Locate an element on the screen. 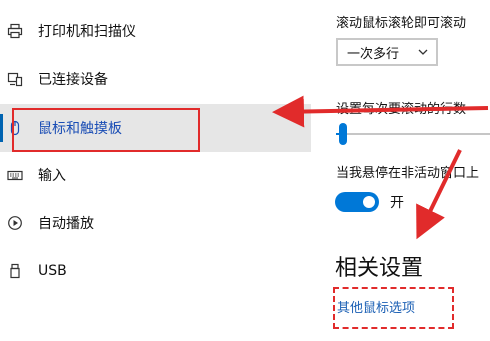 The image size is (490, 341). sidebar-item-label: 自动播放 is located at coordinates (66, 224).